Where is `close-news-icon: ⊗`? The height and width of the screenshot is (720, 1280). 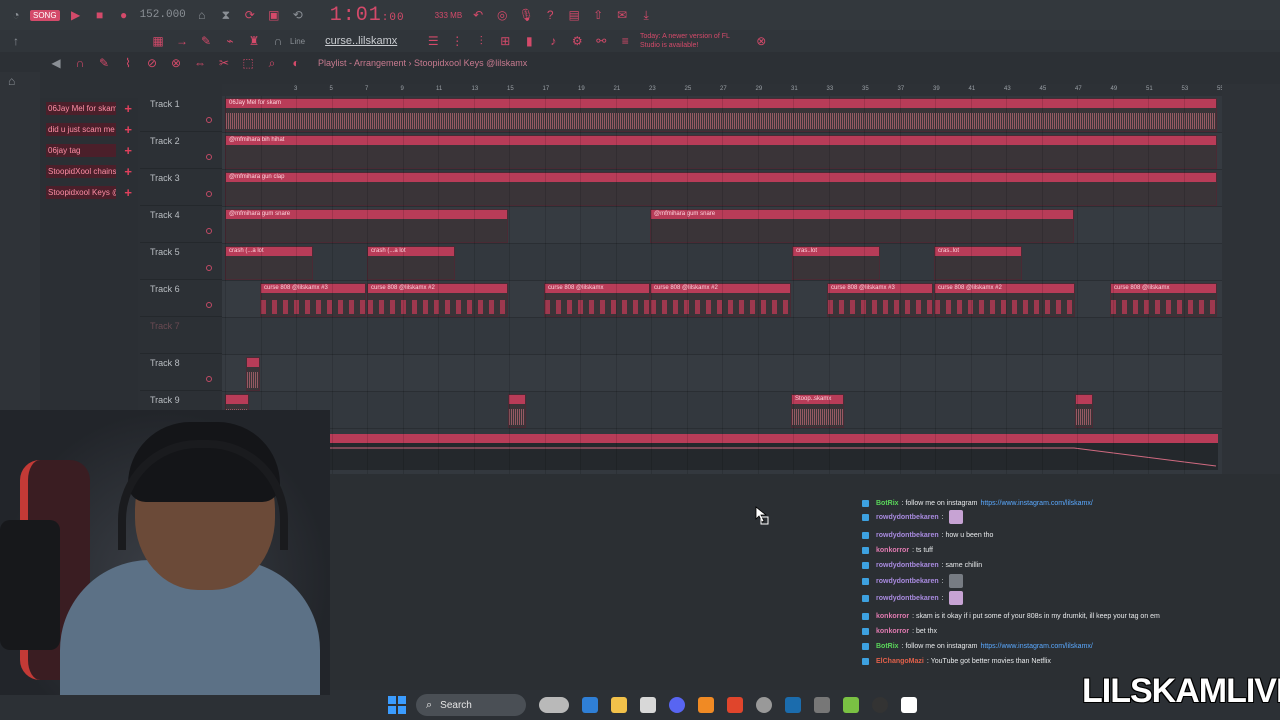
close-news-icon: ⊗ is located at coordinates (761, 41).